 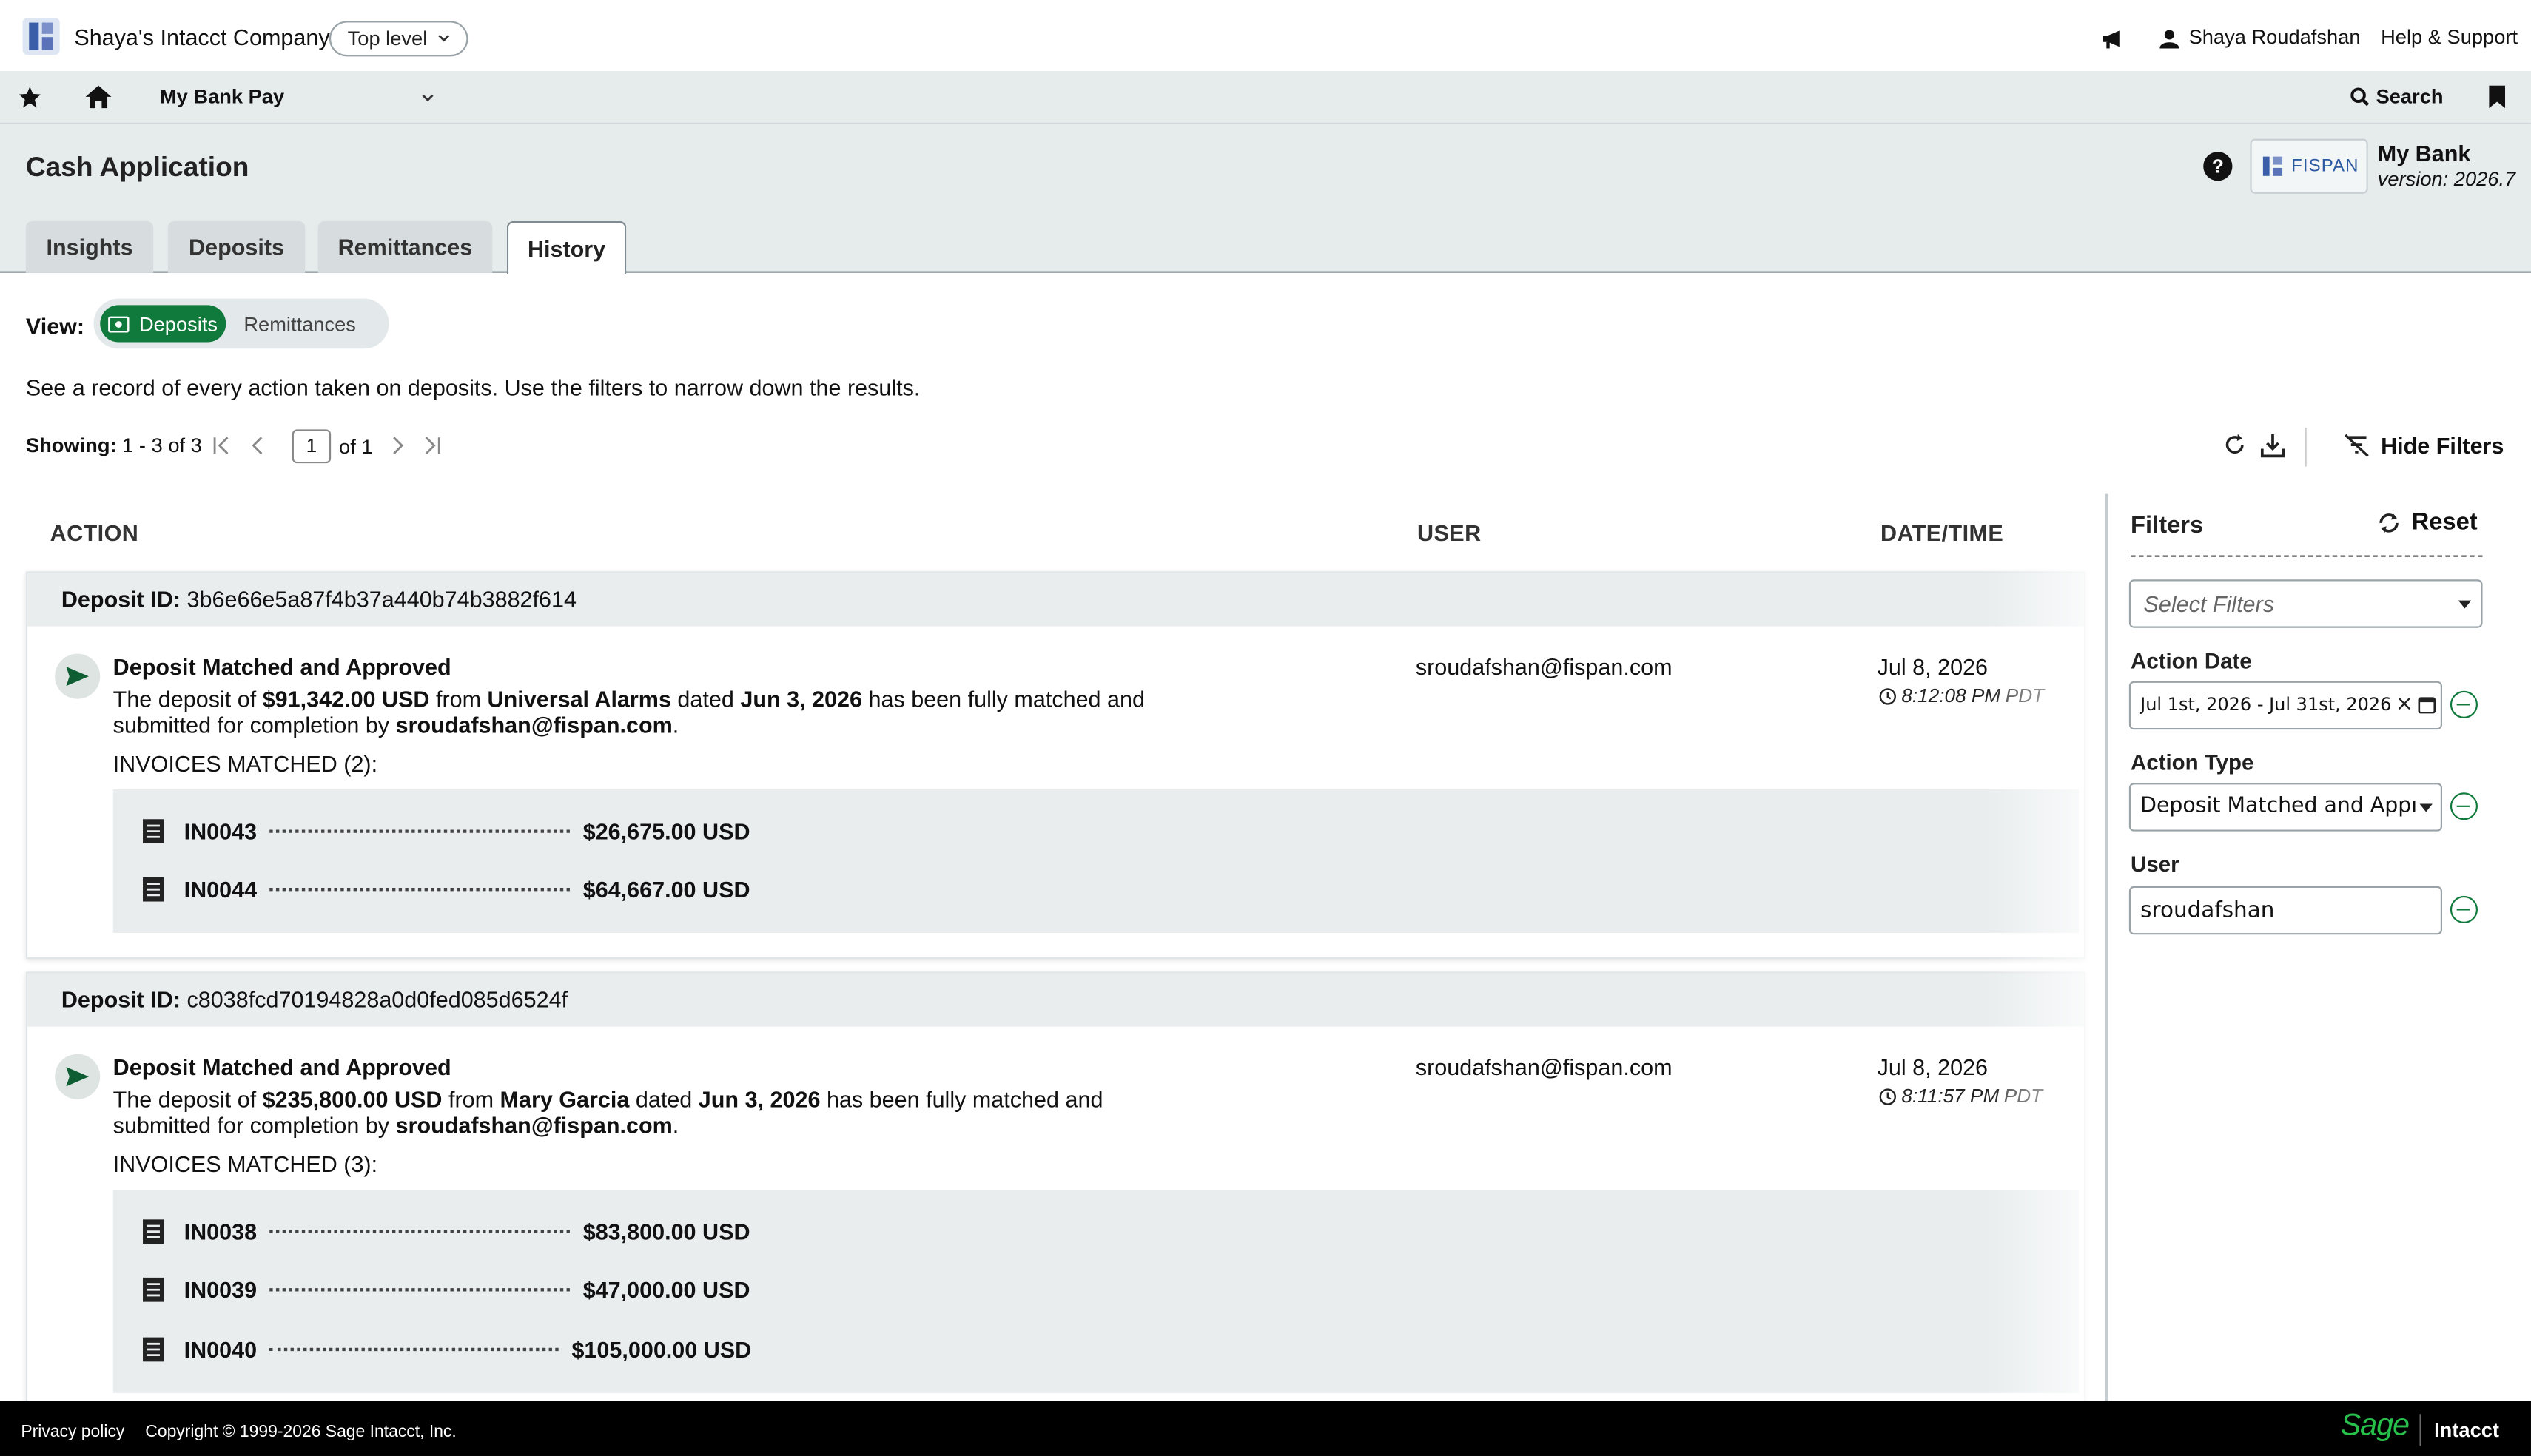 I want to click on page-number-input: 1, so click(x=312, y=447).